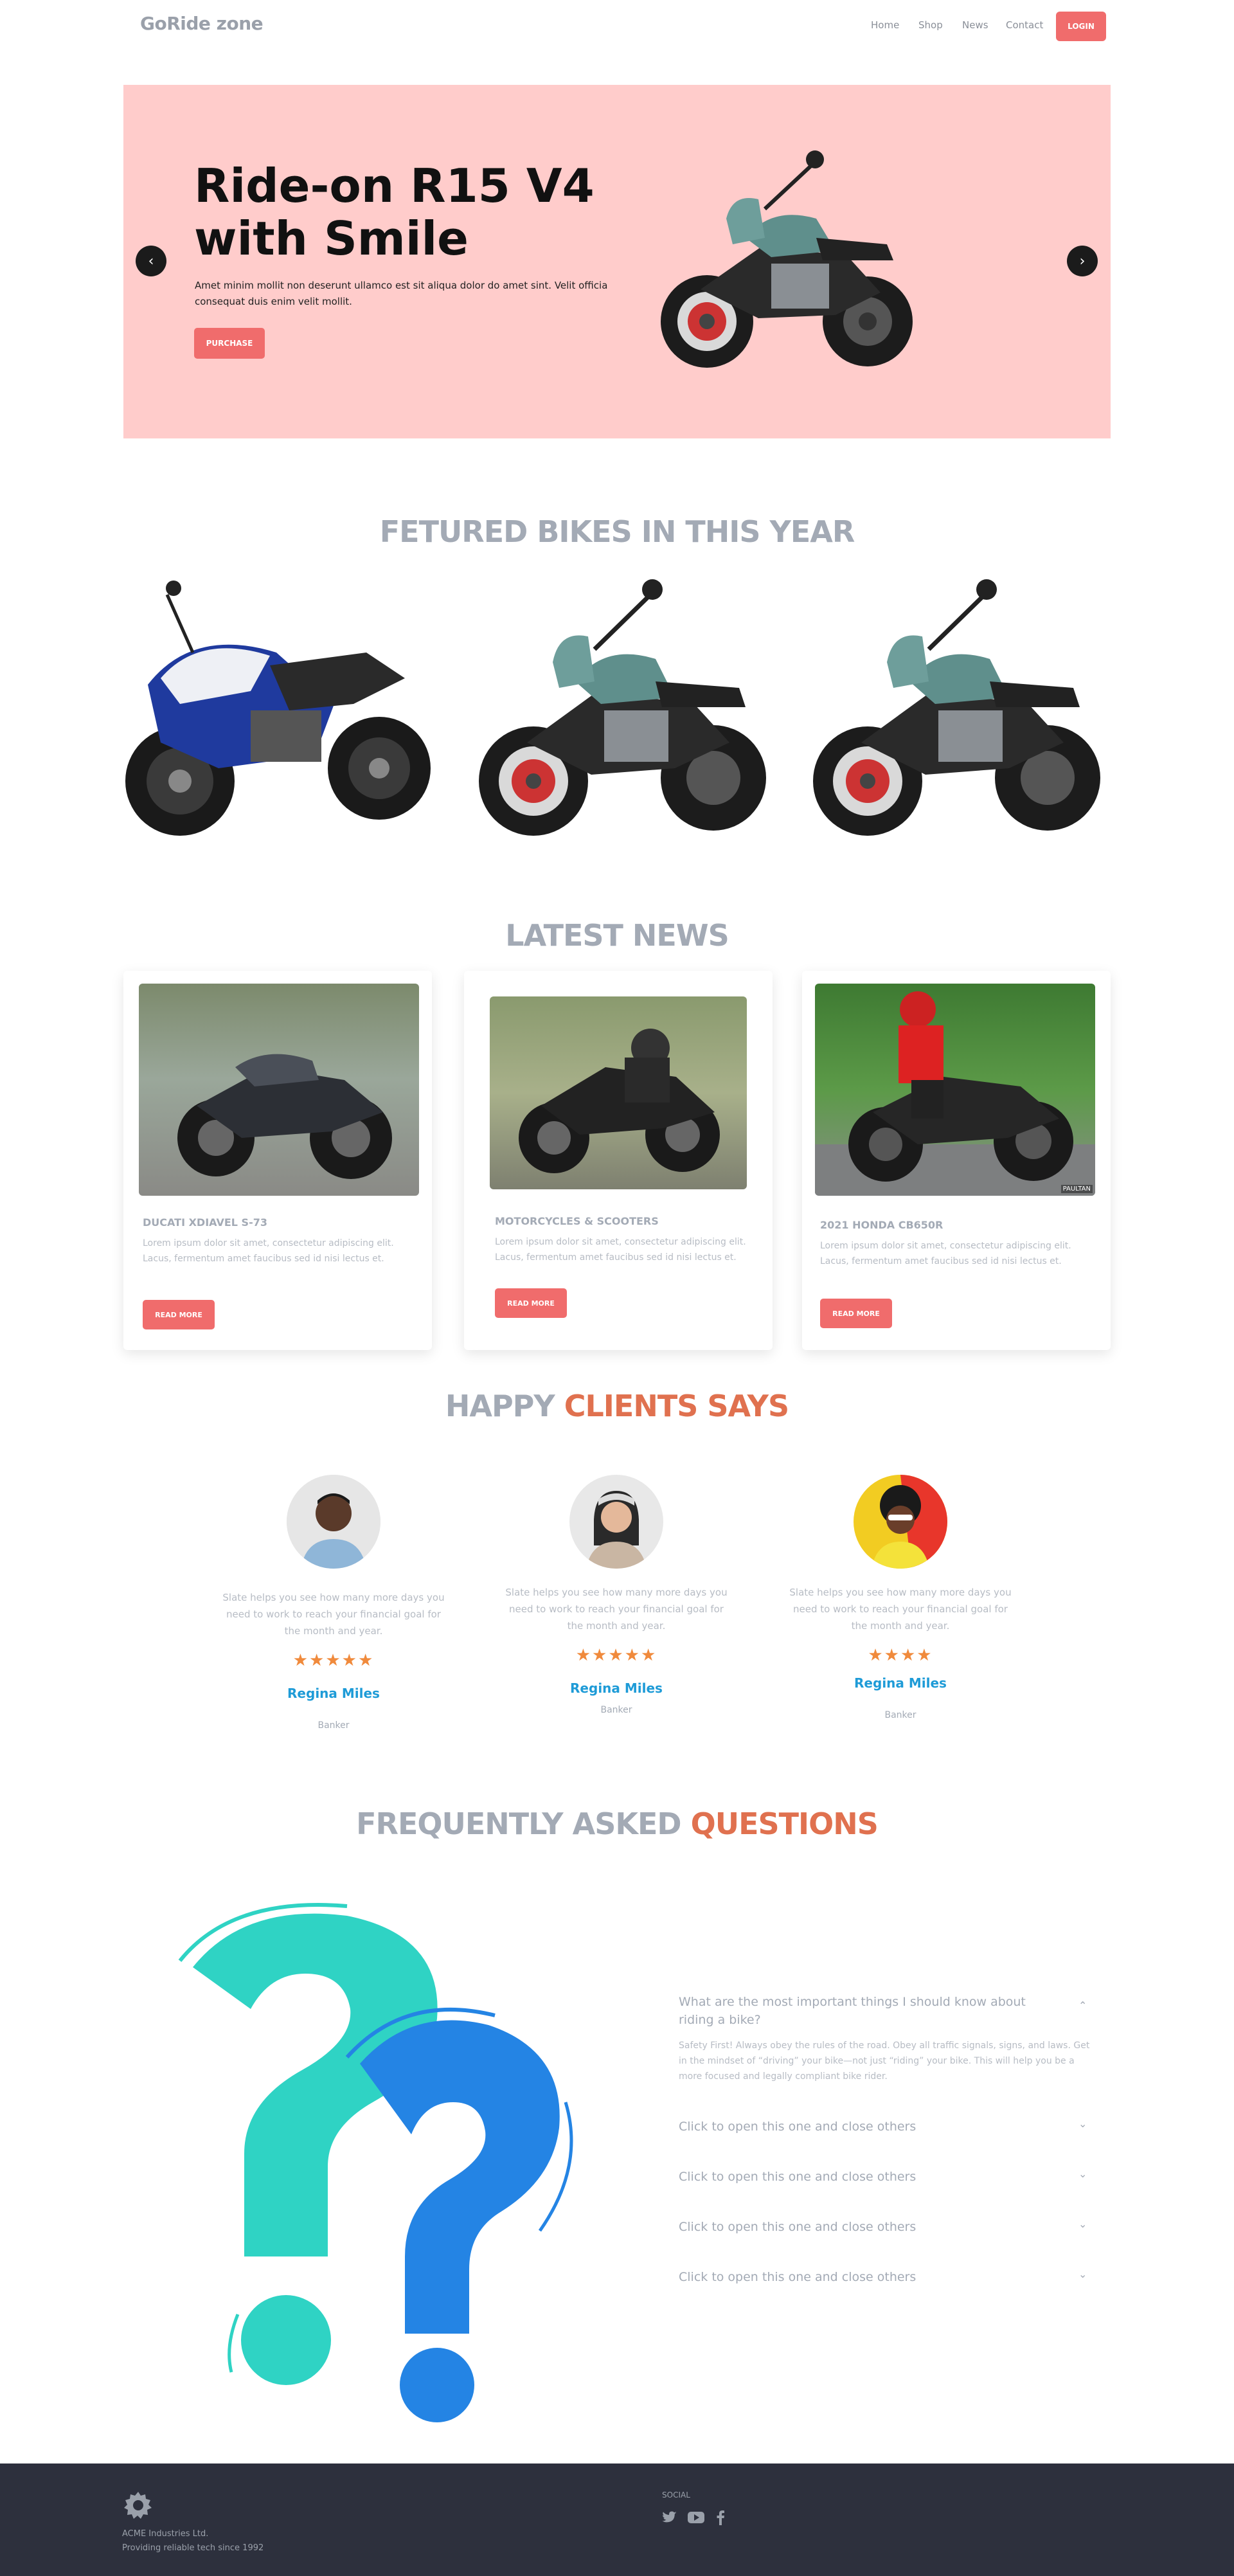 This screenshot has height=2576, width=1234. I want to click on facebook-icon, so click(720, 2517).